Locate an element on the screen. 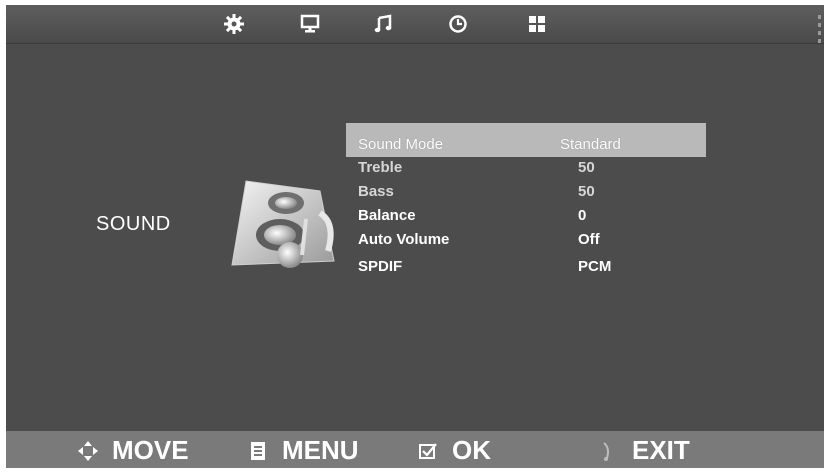 The image size is (830, 473). menu-item-auto-volume: Auto Volume Off is located at coordinates (526, 241).